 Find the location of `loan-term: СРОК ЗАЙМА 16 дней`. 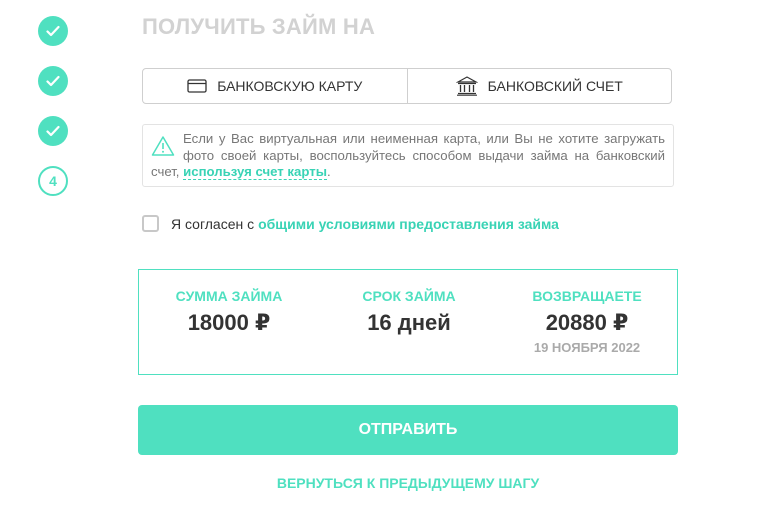

loan-term: СРОК ЗАЙМА 16 дней is located at coordinates (409, 312).